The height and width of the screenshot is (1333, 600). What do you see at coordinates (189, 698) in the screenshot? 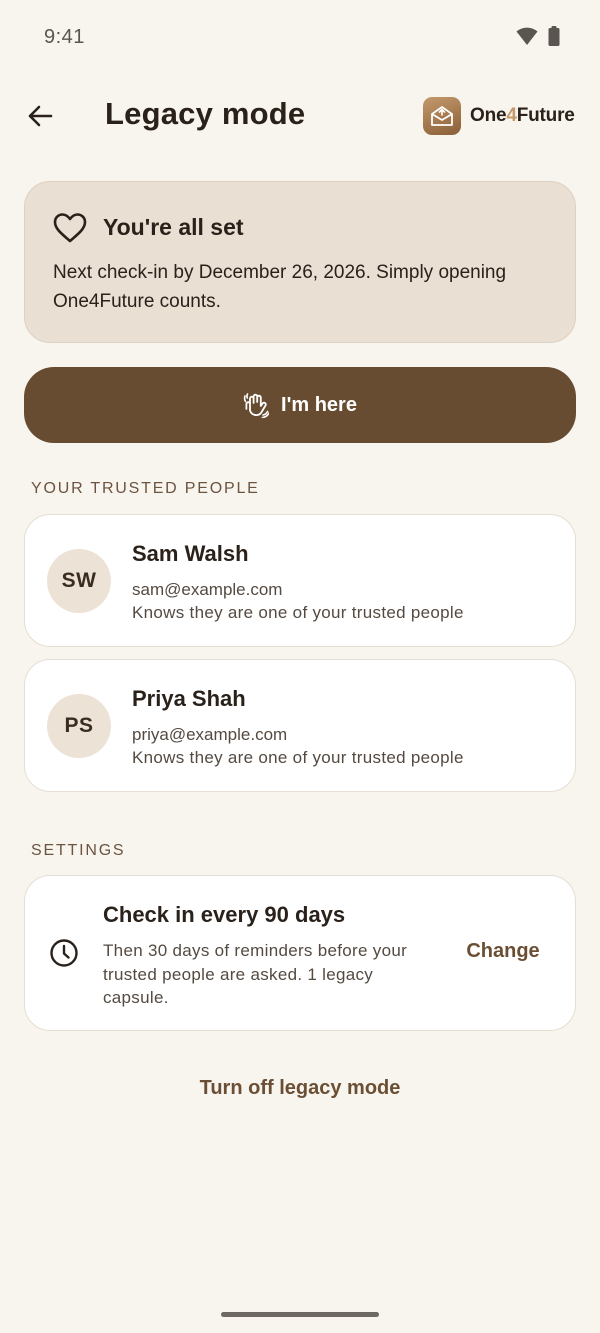
I see `person-name: Priya Shah` at bounding box center [189, 698].